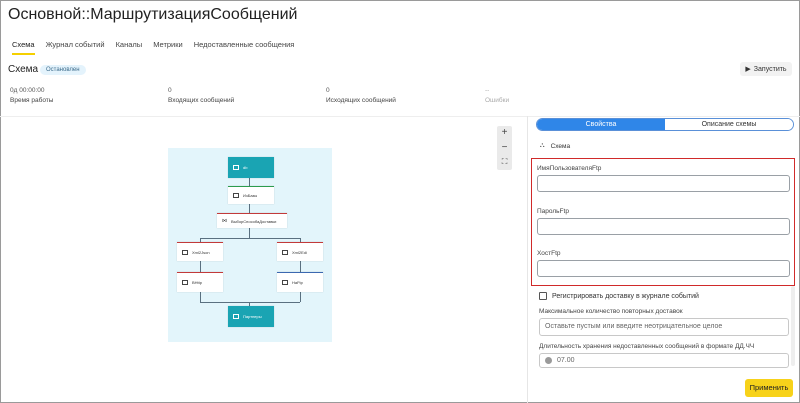 The height and width of the screenshot is (403, 800). I want to click on node-label: ВыборСпособаДоставки, so click(254, 221).